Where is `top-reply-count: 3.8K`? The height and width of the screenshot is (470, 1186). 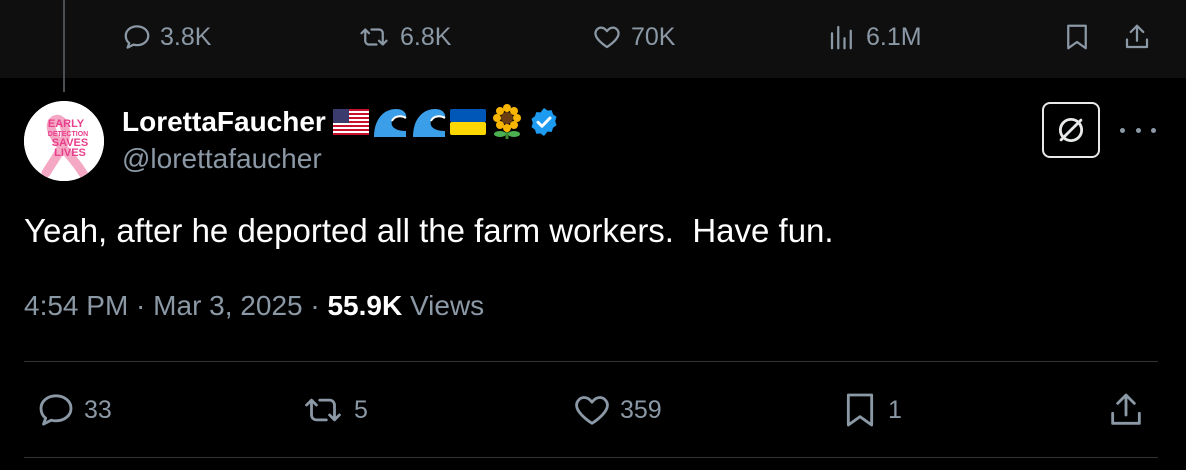 top-reply-count: 3.8K is located at coordinates (186, 36).